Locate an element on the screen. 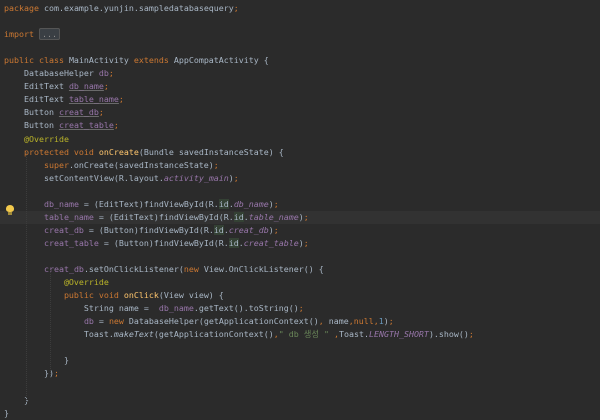 Image resolution: width=600 pixels, height=420 pixels. code-token: = (EditText)findViewById(R. is located at coordinates (163, 216).